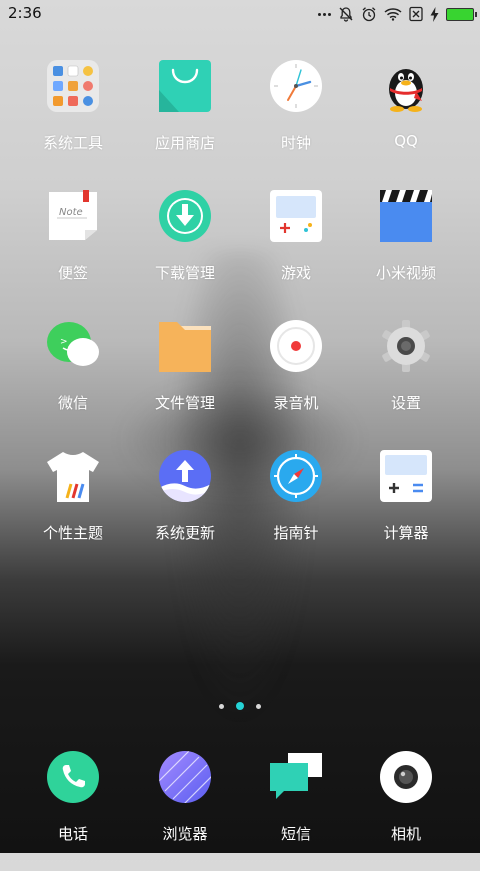  Describe the element at coordinates (72, 143) in the screenshot. I see `app-label: 系统工具` at that location.